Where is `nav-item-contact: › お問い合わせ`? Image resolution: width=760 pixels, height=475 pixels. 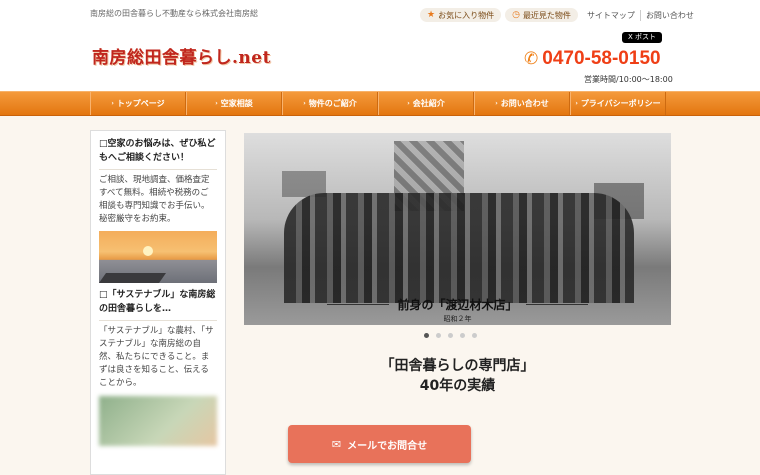
nav-item-contact: › お問い合わせ is located at coordinates (522, 103).